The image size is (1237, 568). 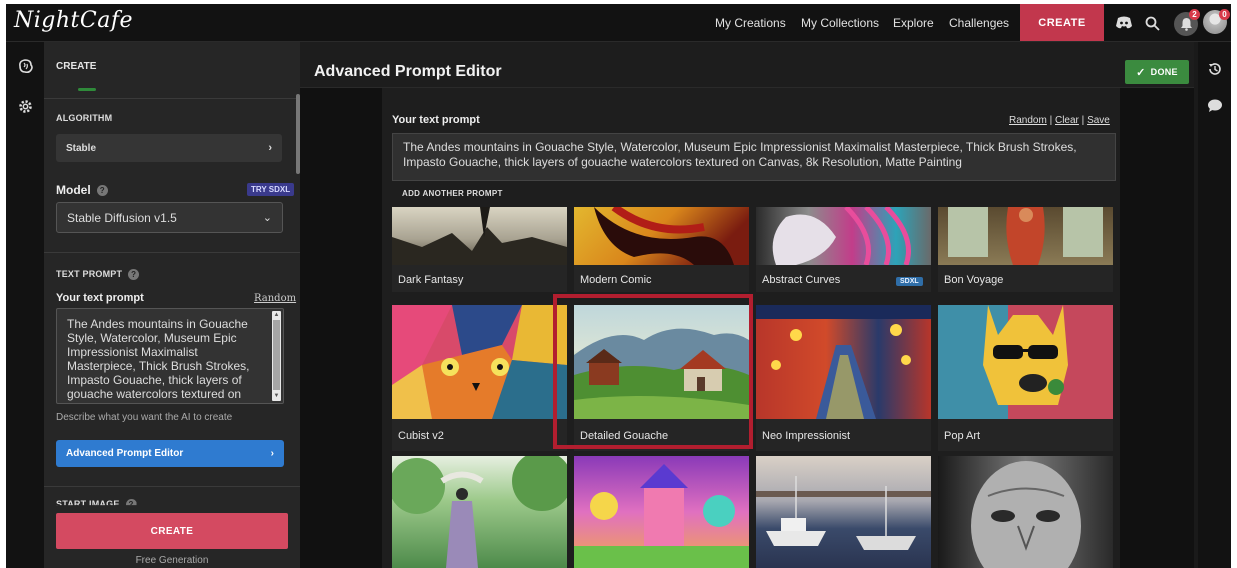 I want to click on clear-link: Clear, so click(x=1067, y=120).